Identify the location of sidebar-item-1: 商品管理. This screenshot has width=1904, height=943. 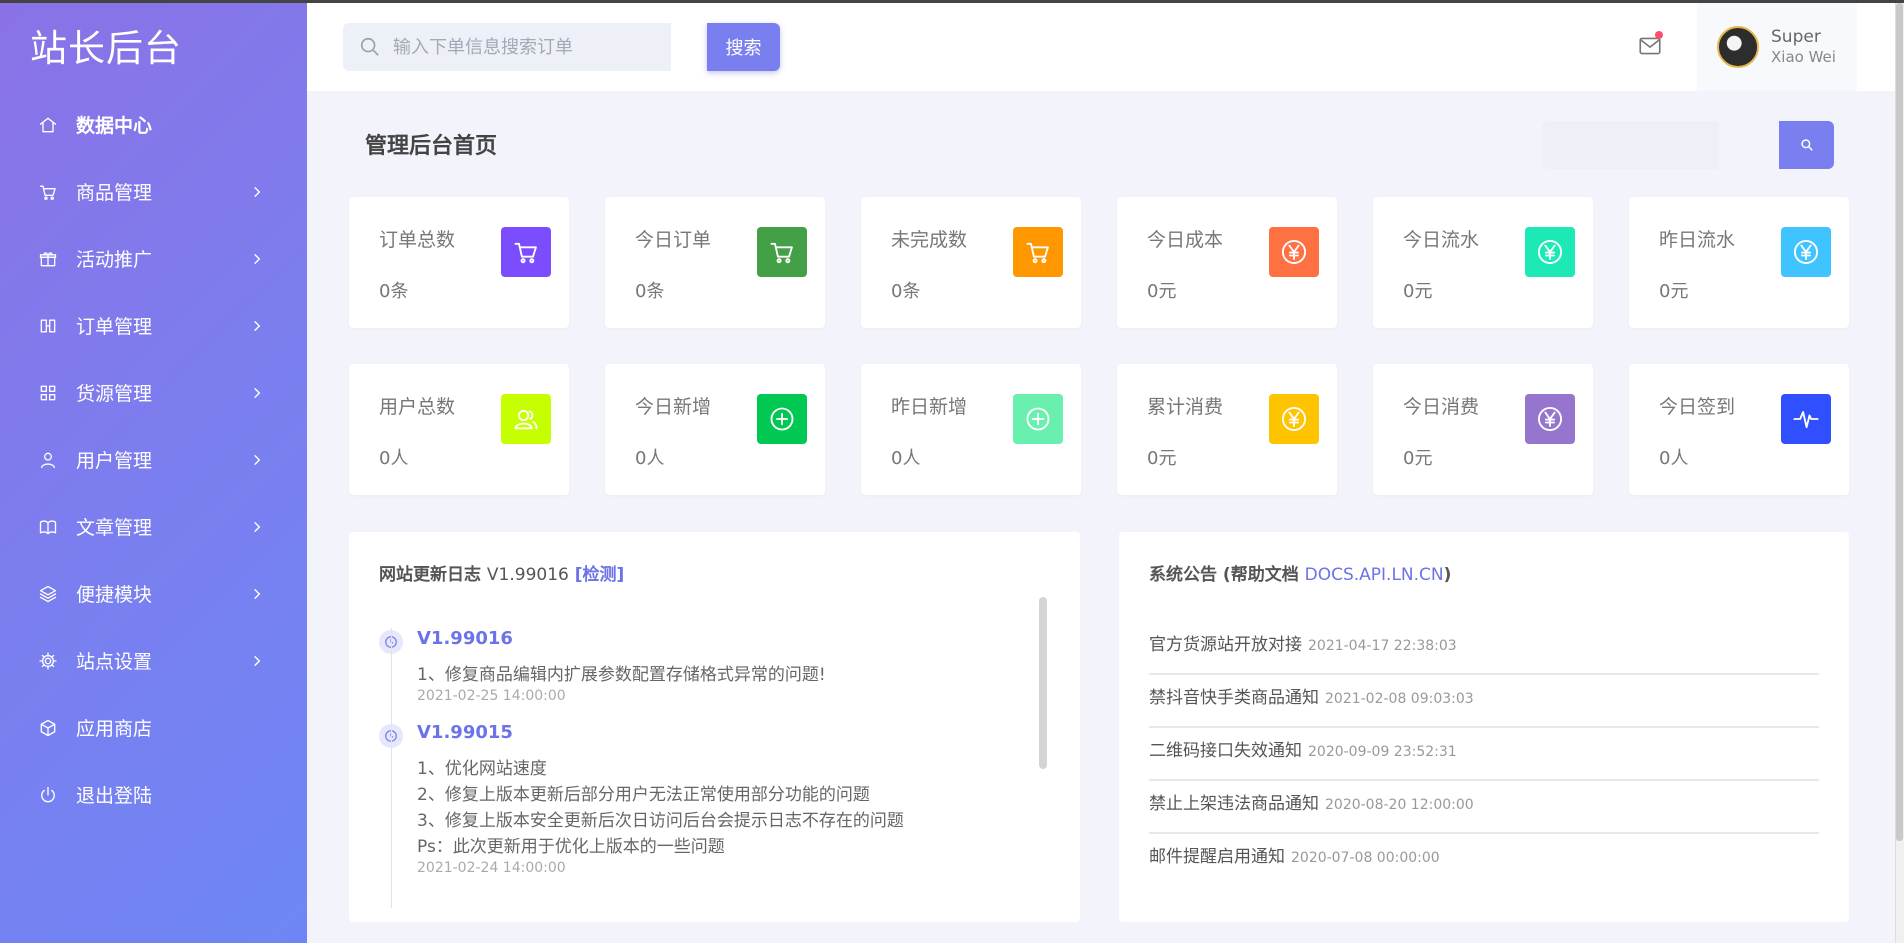
(153, 191).